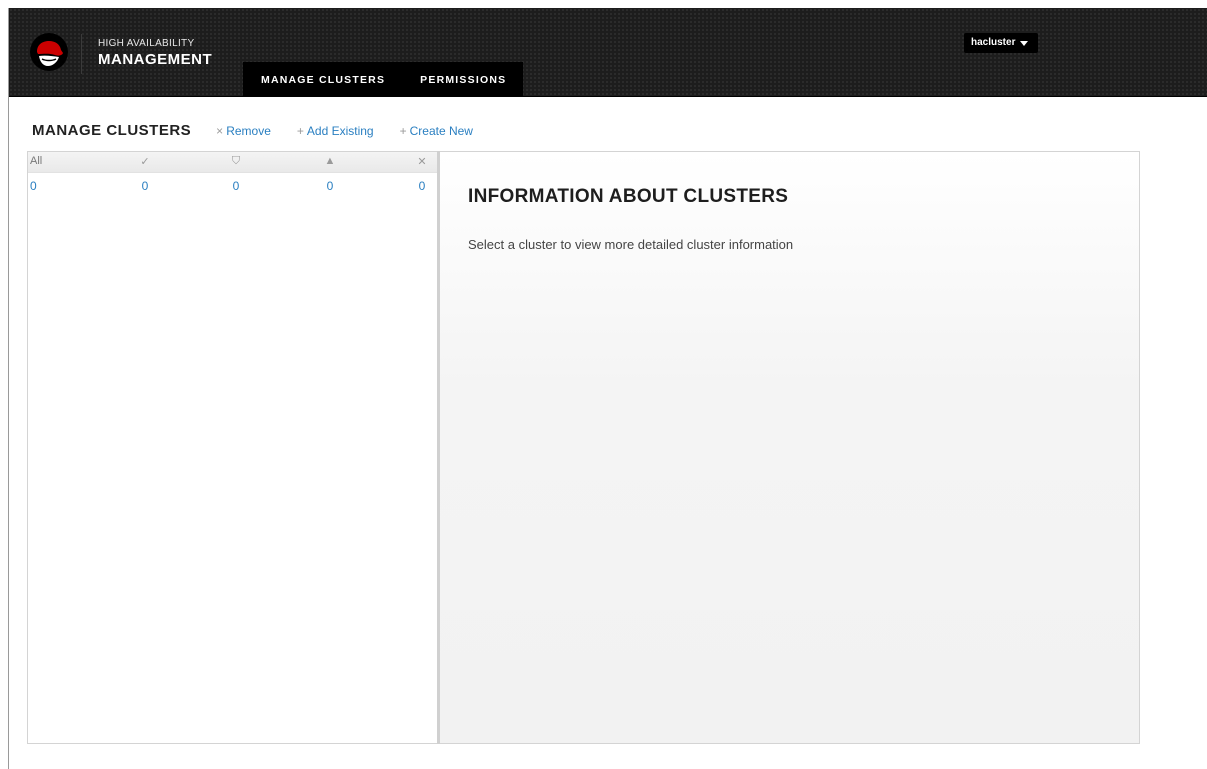 Image resolution: width=1207 pixels, height=769 pixels. What do you see at coordinates (42, 161) in the screenshot?
I see `filter-all-label: All` at bounding box center [42, 161].